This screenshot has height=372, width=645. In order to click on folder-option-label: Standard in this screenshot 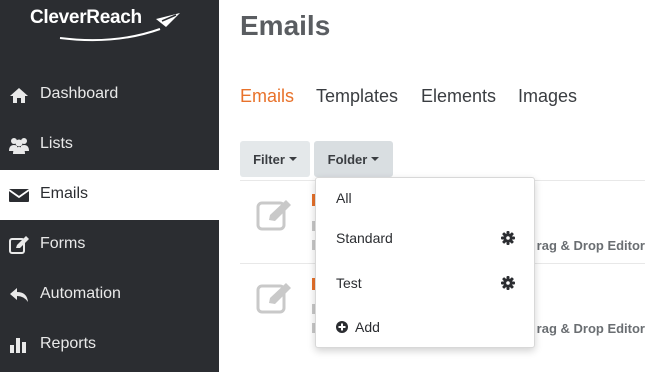, I will do `click(364, 238)`.